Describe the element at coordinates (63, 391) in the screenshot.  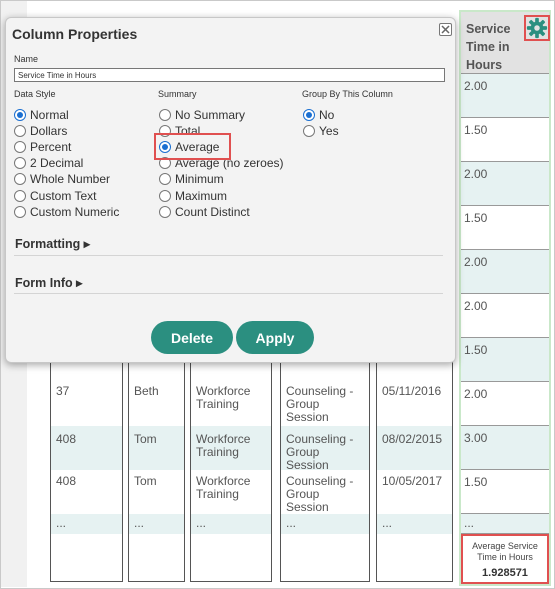
I see `table-cell: 37` at that location.